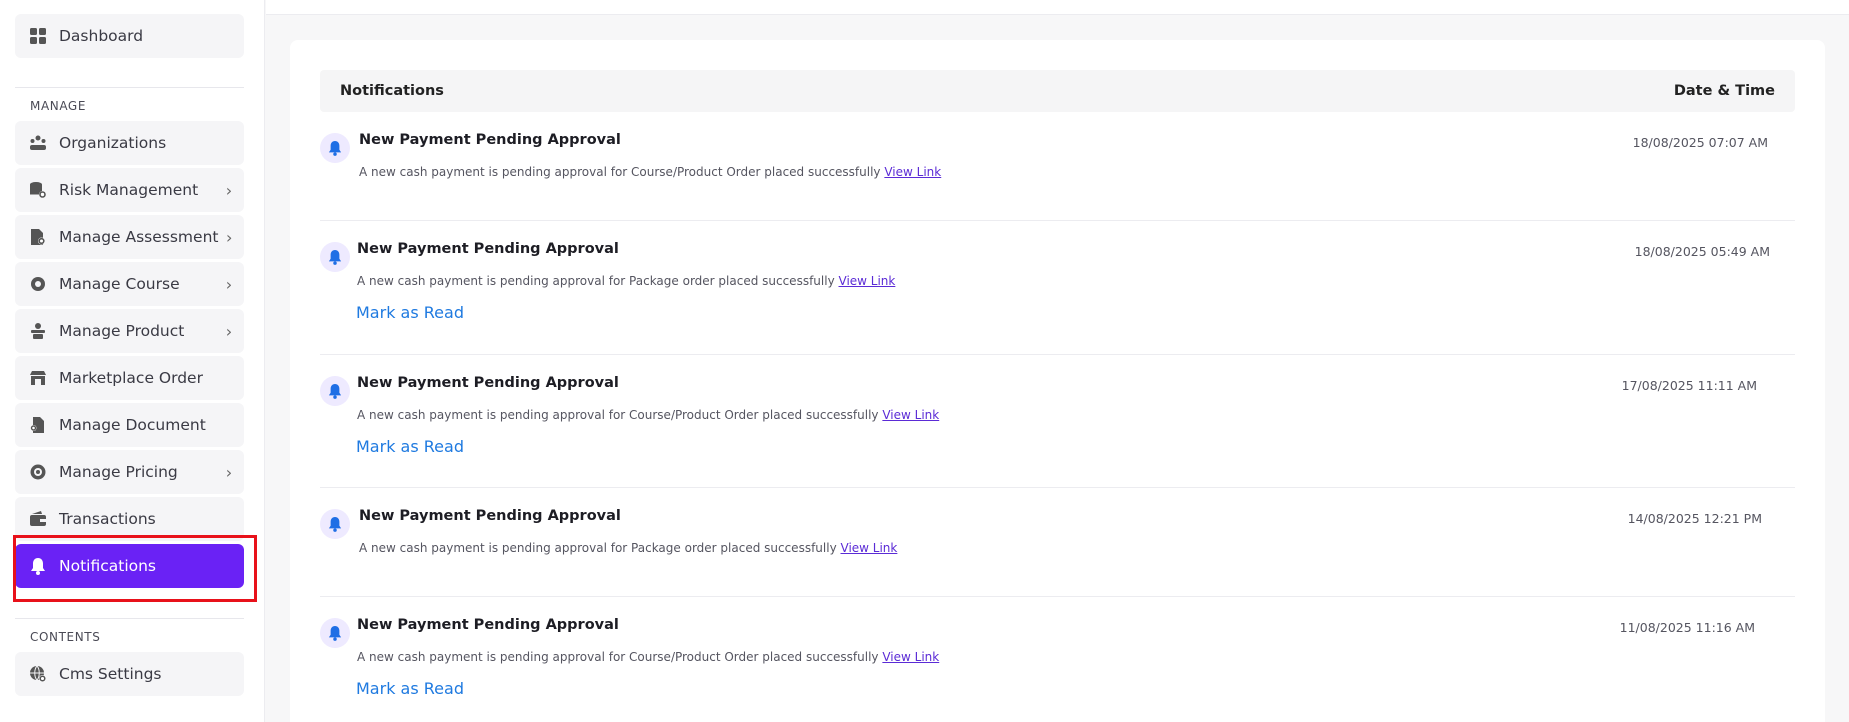 This screenshot has height=722, width=1849. Describe the element at coordinates (113, 143) in the screenshot. I see `sidebar-item-label: Organizations` at that location.